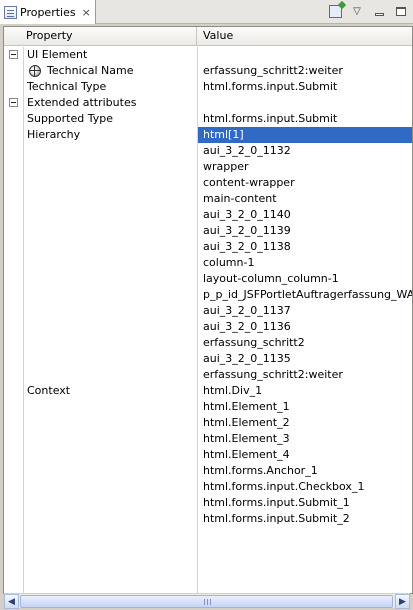 The height and width of the screenshot is (610, 413). Describe the element at coordinates (305, 391) in the screenshot. I see `value-cell: html.Div_1` at that location.